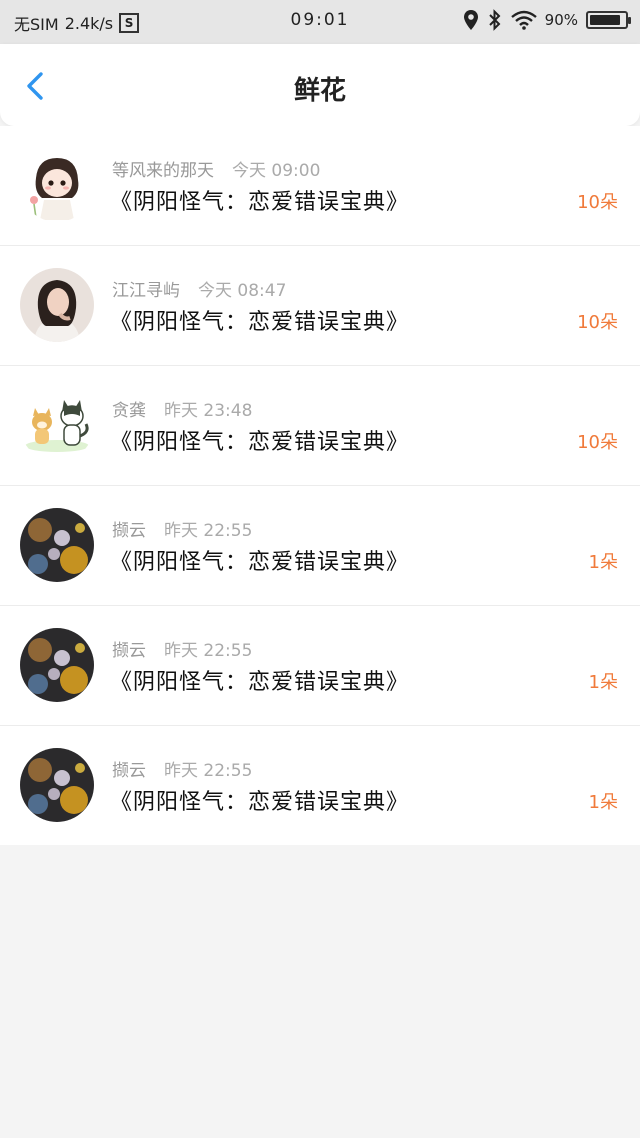  I want to click on item-meta: 贪龚 昨天 23:48, so click(182, 408).